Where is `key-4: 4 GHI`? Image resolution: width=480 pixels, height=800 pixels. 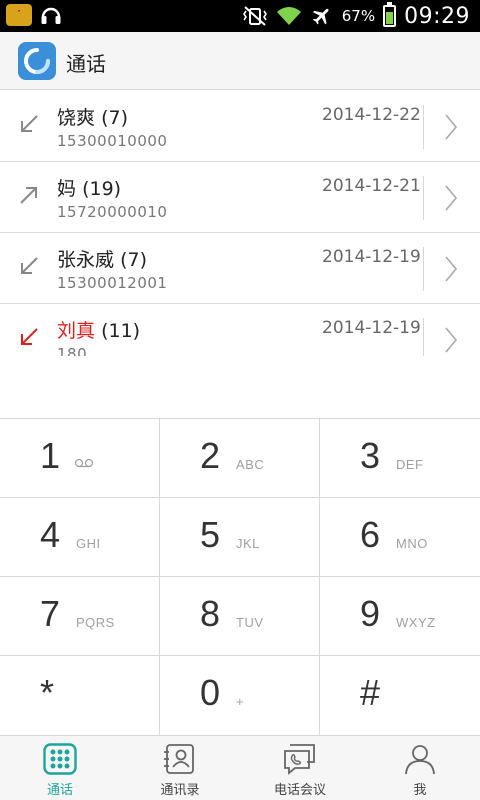 key-4: 4 GHI is located at coordinates (80, 537).